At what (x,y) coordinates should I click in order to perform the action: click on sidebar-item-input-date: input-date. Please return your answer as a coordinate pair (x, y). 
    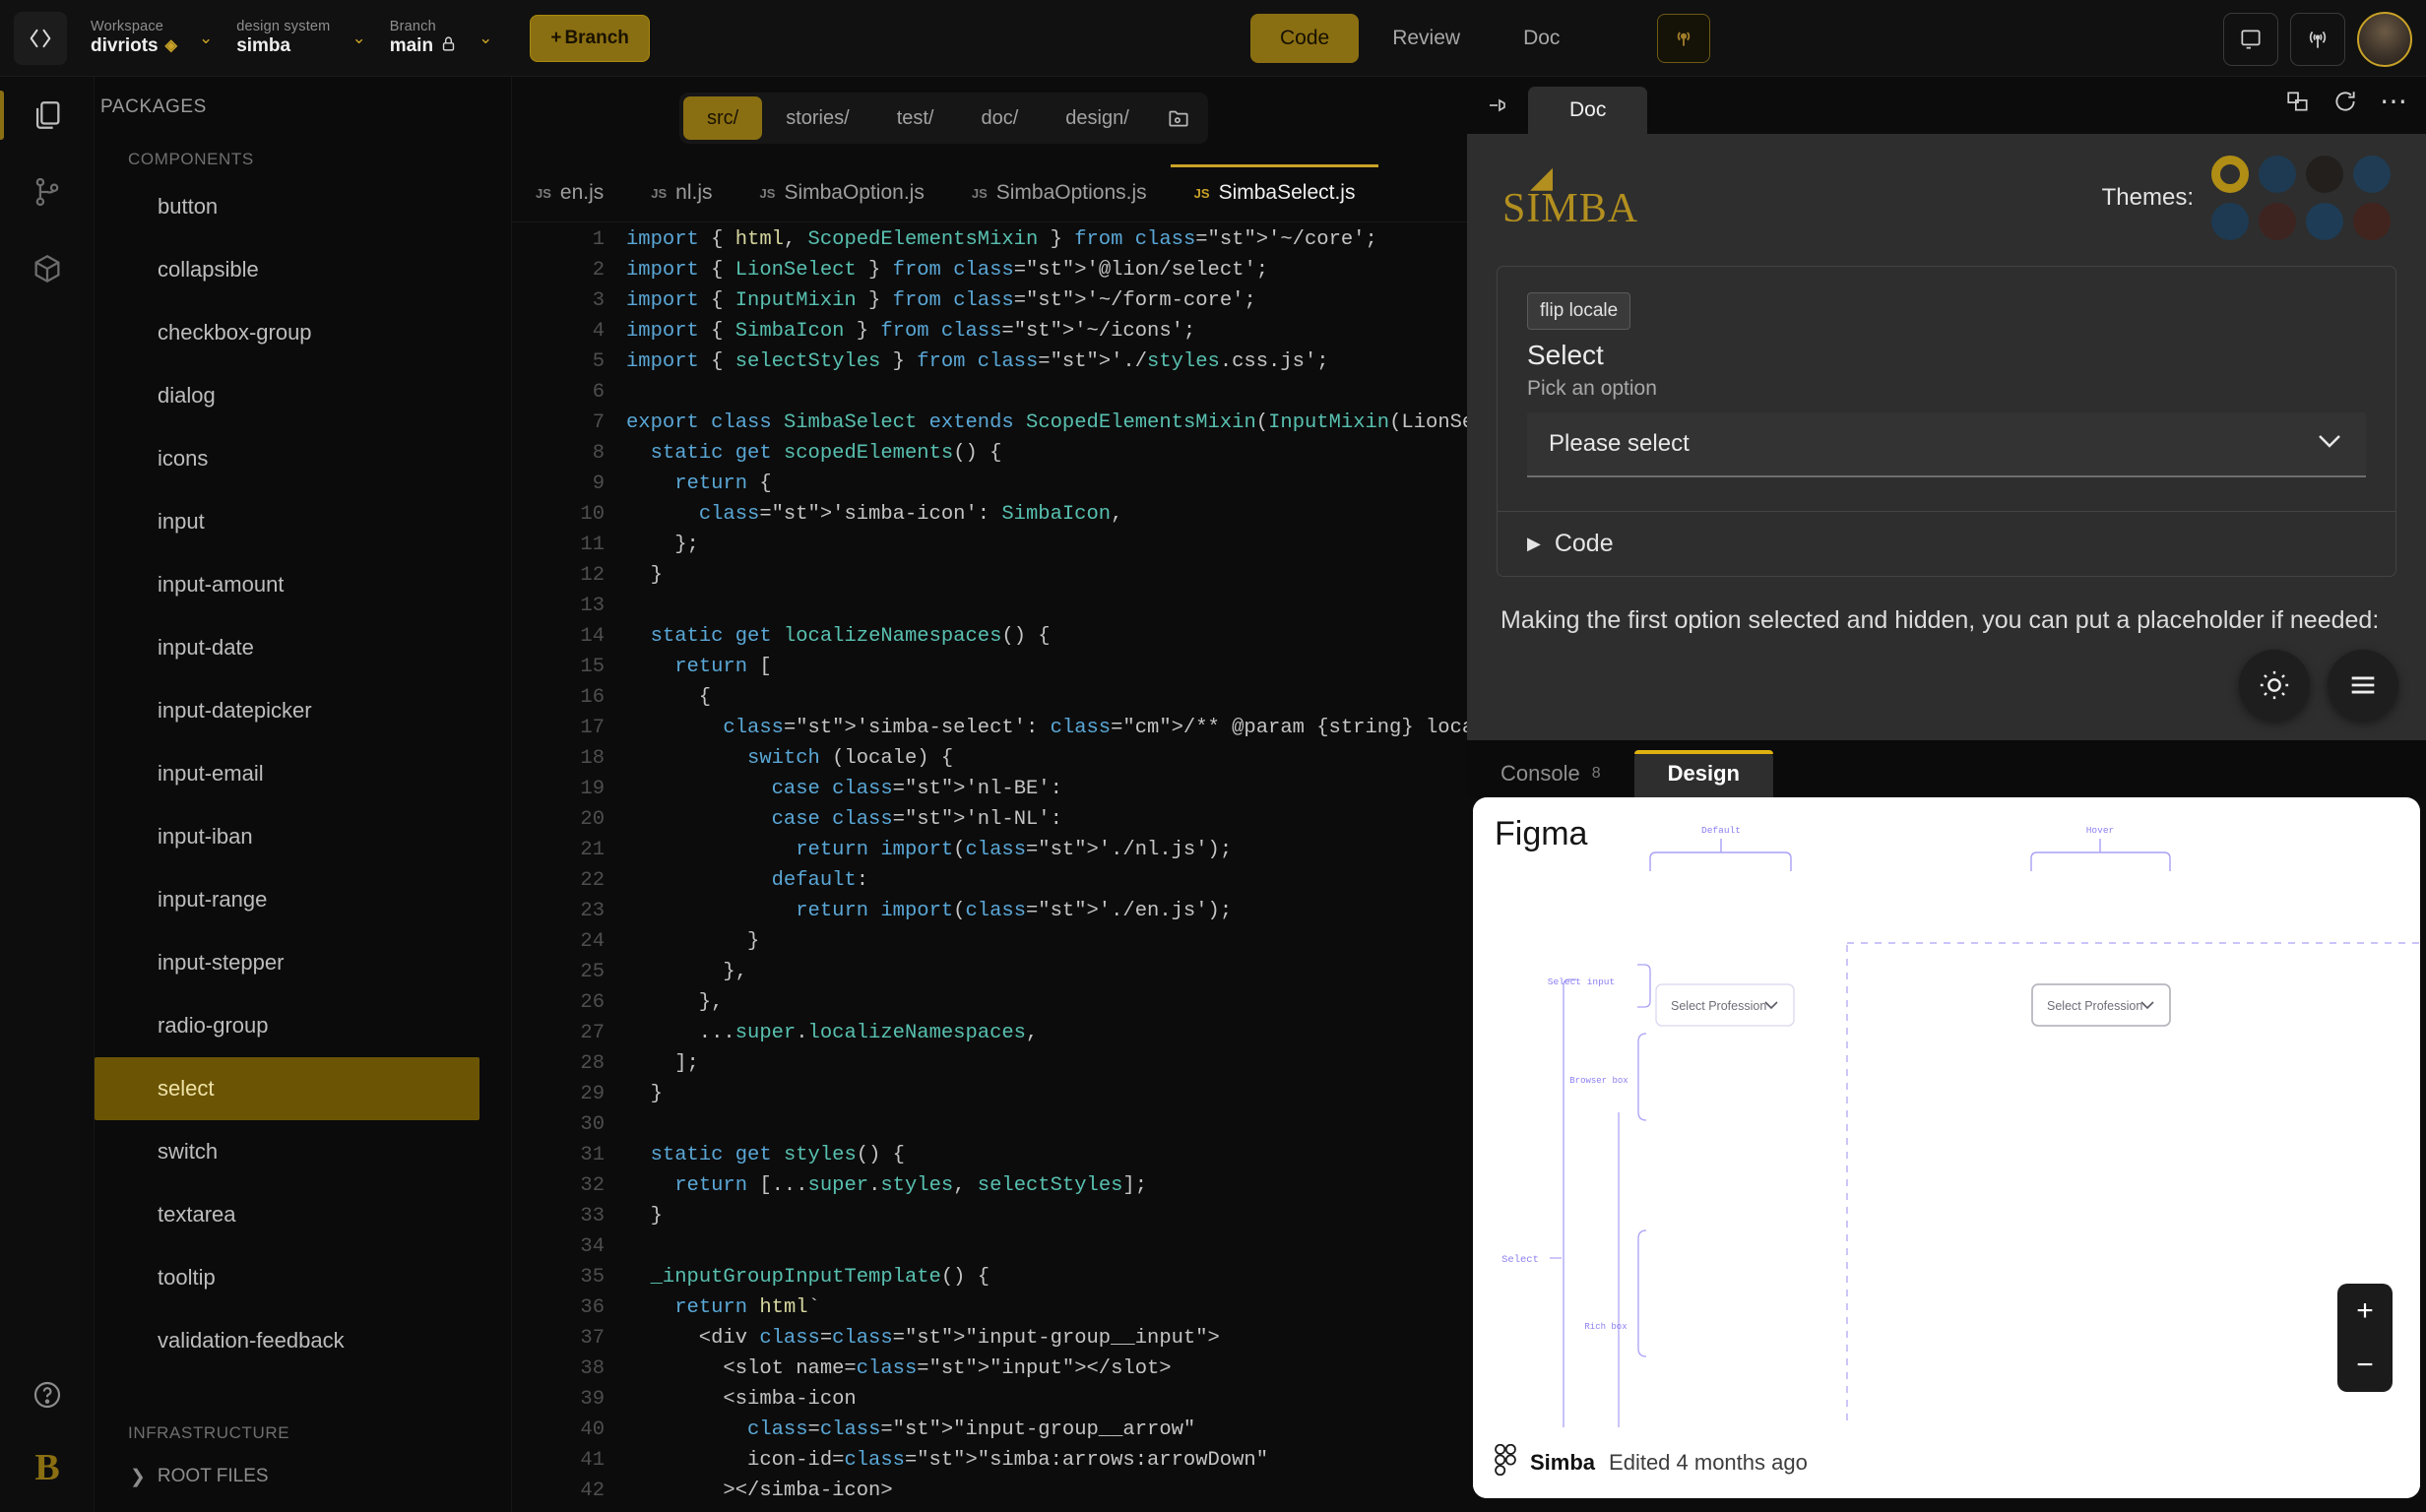
    Looking at the image, I should click on (287, 647).